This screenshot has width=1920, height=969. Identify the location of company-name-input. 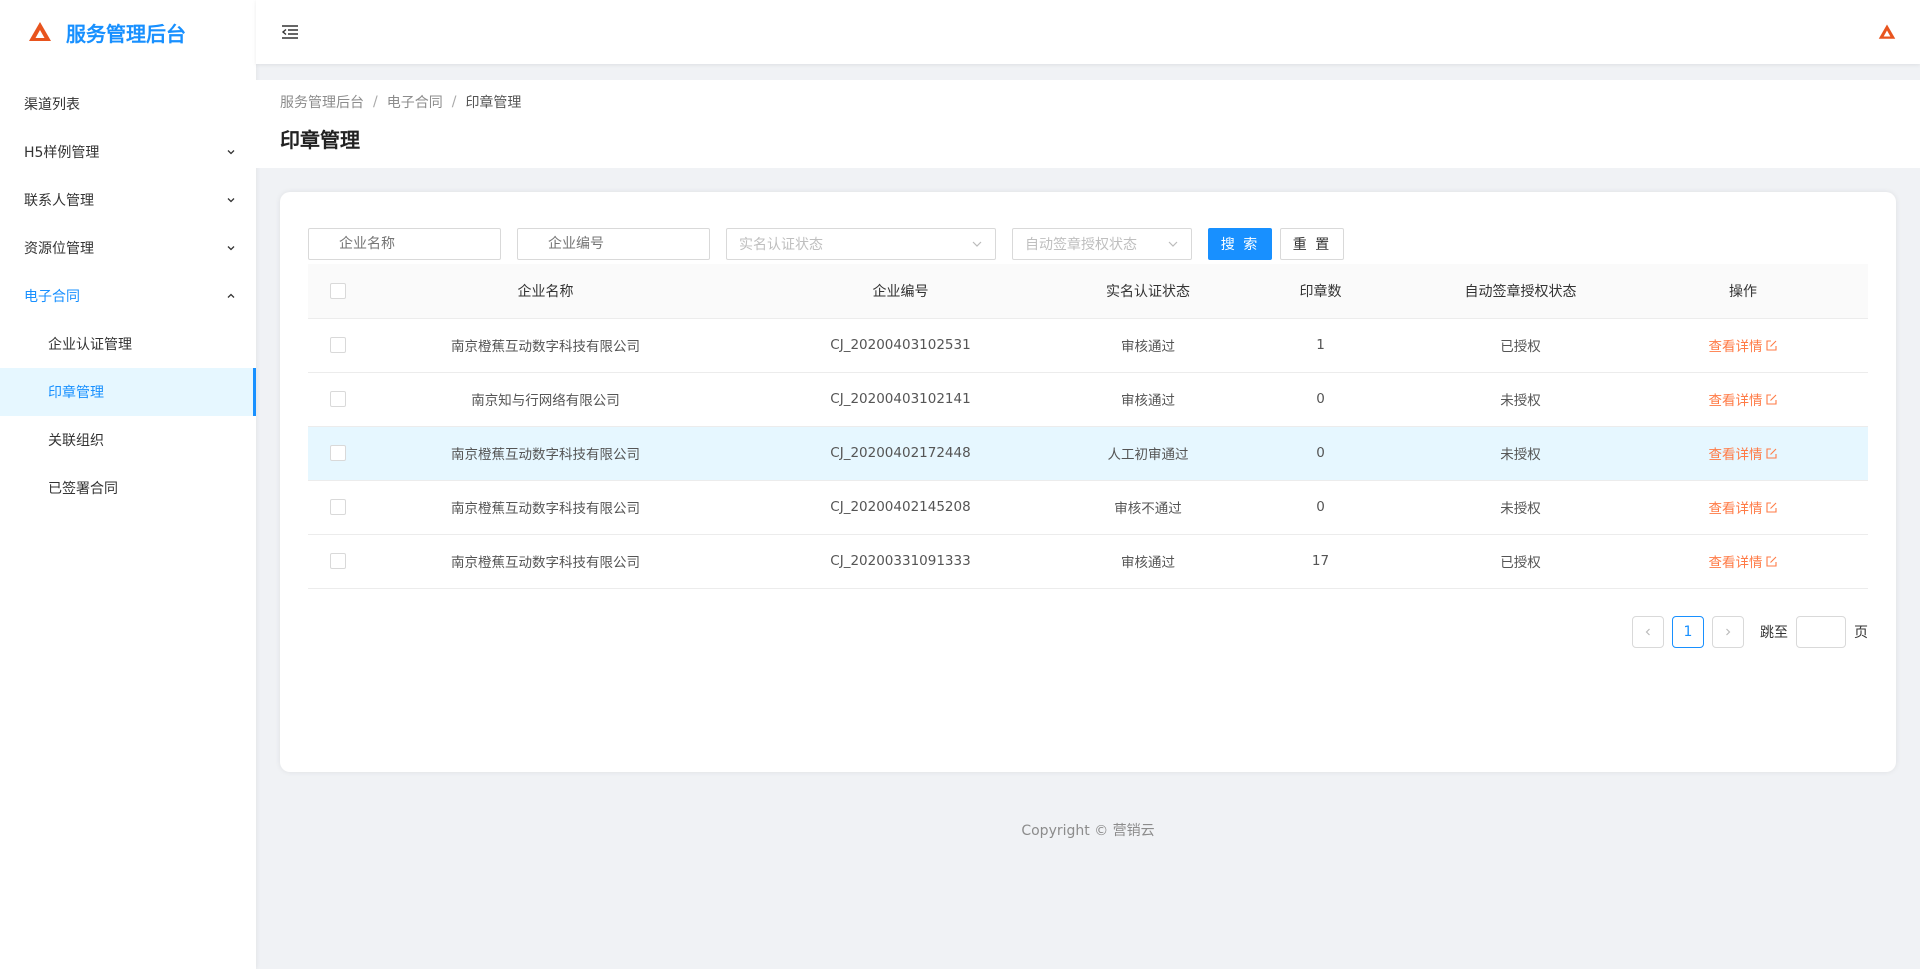
(404, 244).